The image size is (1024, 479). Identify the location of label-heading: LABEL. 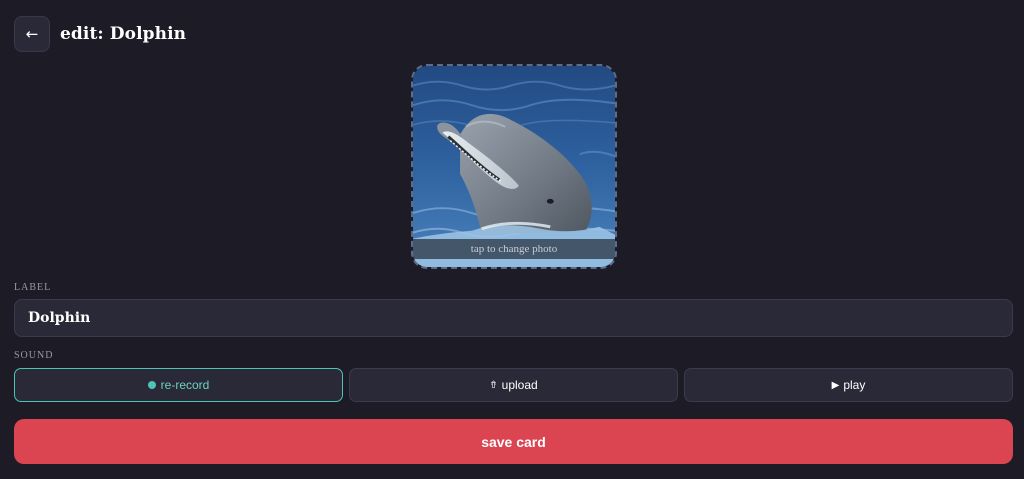
(33, 287).